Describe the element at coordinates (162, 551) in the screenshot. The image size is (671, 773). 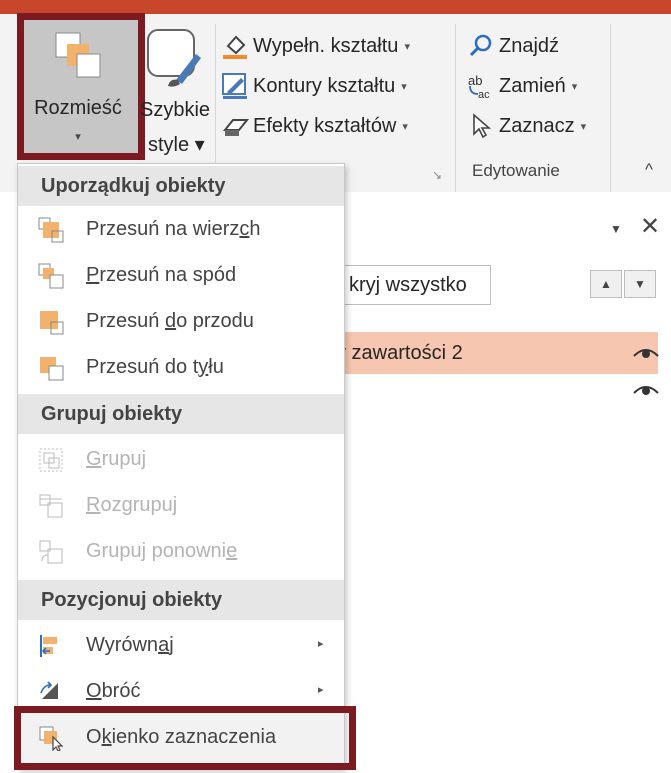
I see `menu-item-label: Grupuj ponownie` at that location.